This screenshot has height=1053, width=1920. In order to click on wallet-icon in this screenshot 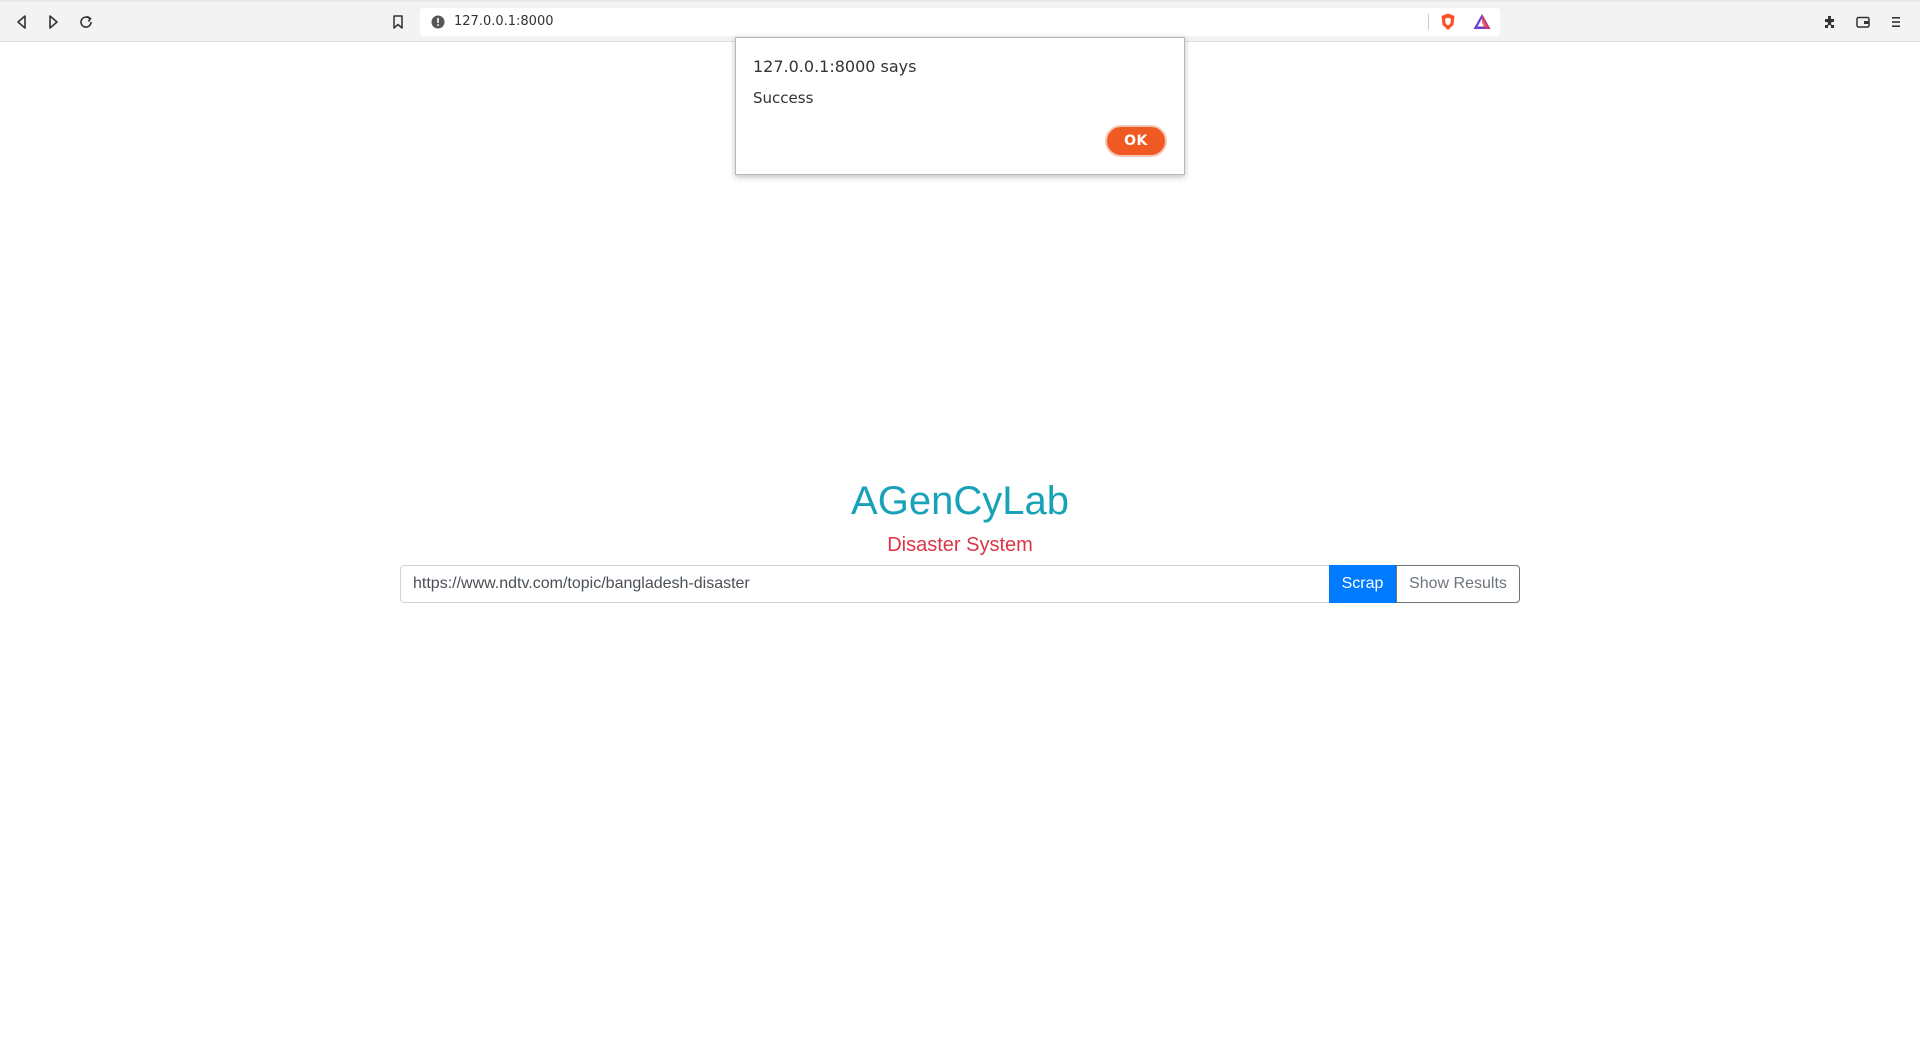, I will do `click(1863, 22)`.